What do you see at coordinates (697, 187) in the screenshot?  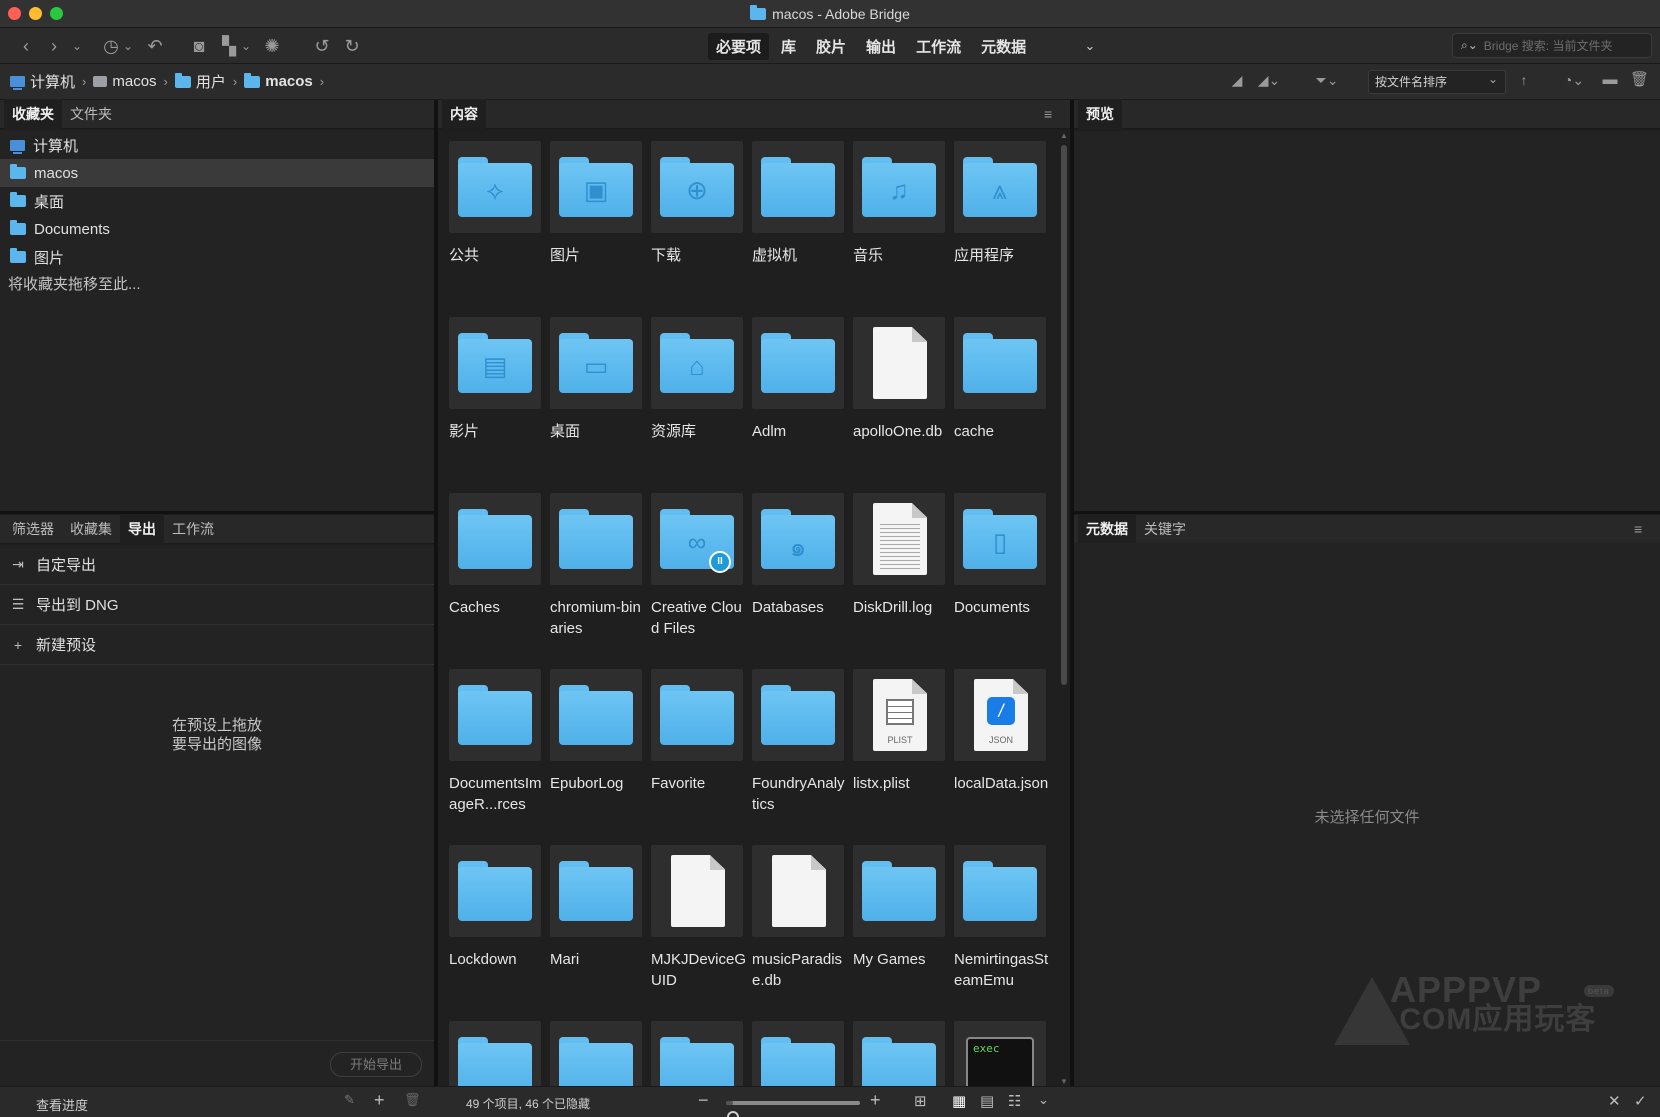 I see `file-thumbnail: ⊕` at bounding box center [697, 187].